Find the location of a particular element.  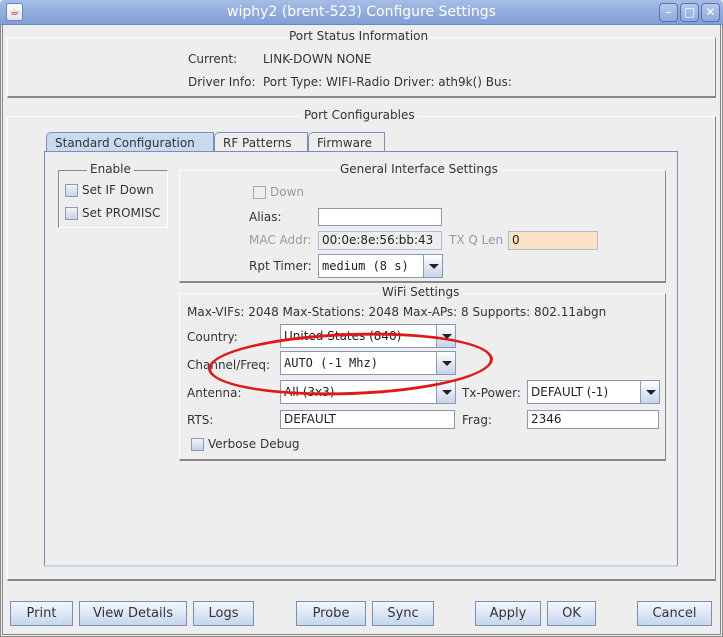

close-icon: ✕ is located at coordinates (710, 12).